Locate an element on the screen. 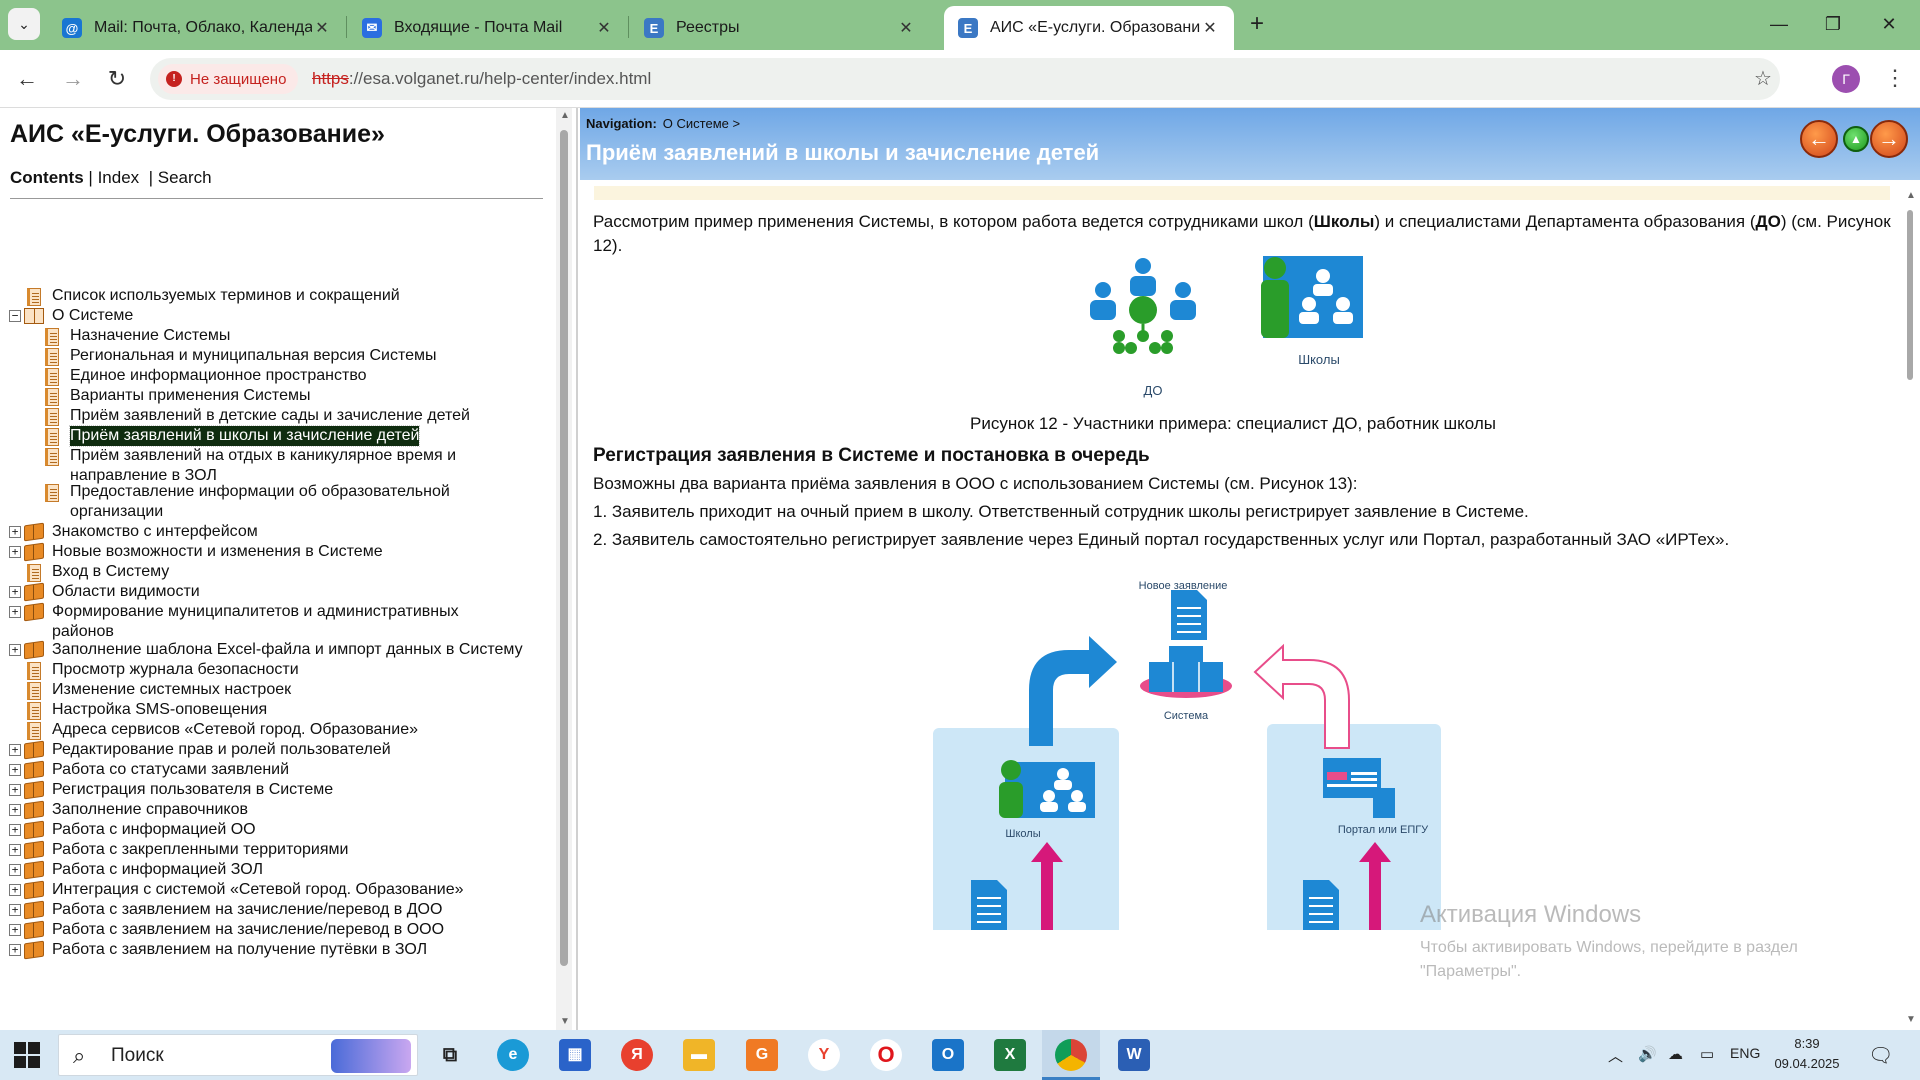 Image resolution: width=1920 pixels, height=1080 pixels. tab-registries: E Реестры ✕ is located at coordinates (780, 28).